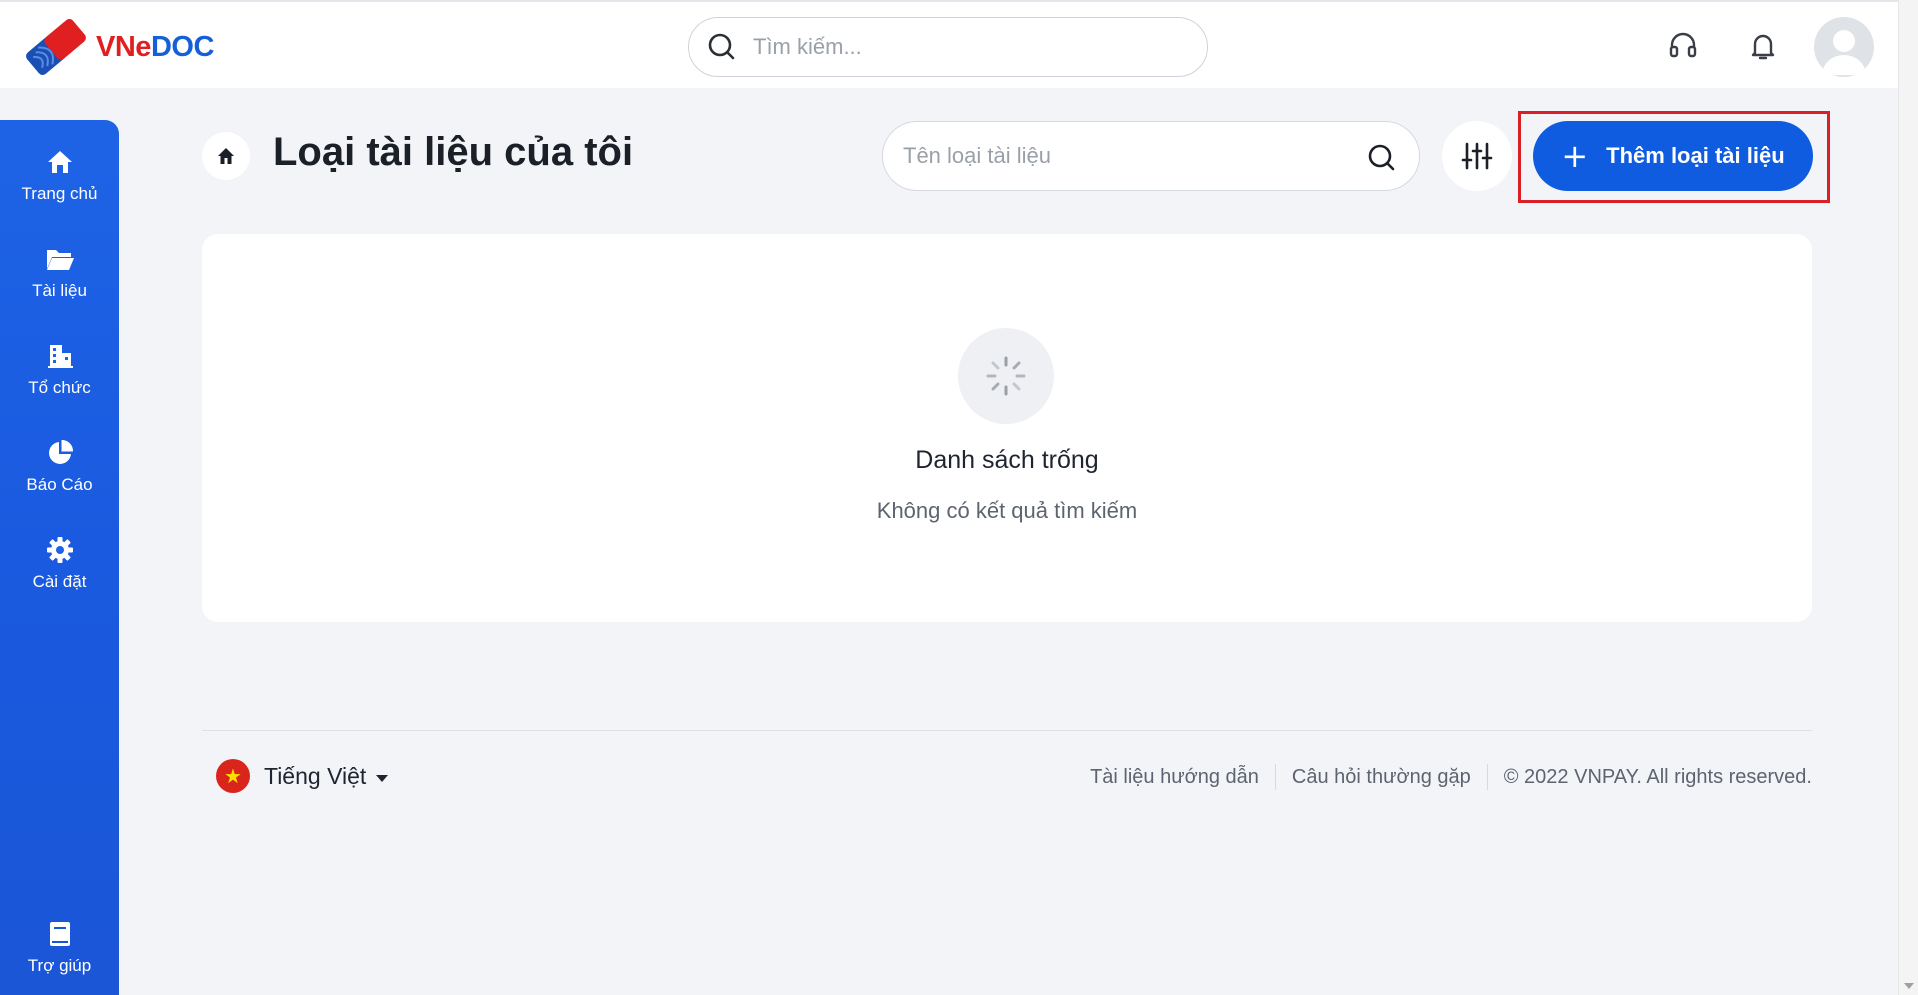  Describe the element at coordinates (1575, 156) in the screenshot. I see `plus-icon: +` at that location.